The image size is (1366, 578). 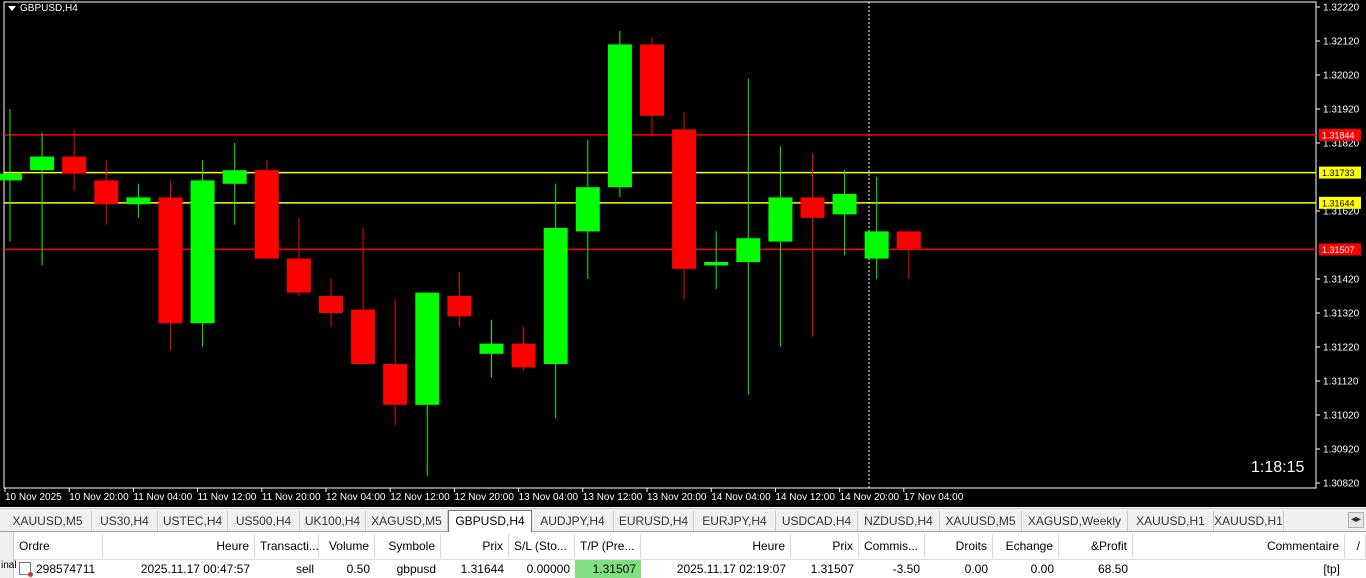 I want to click on cell-volume: 0.50, so click(x=358, y=569).